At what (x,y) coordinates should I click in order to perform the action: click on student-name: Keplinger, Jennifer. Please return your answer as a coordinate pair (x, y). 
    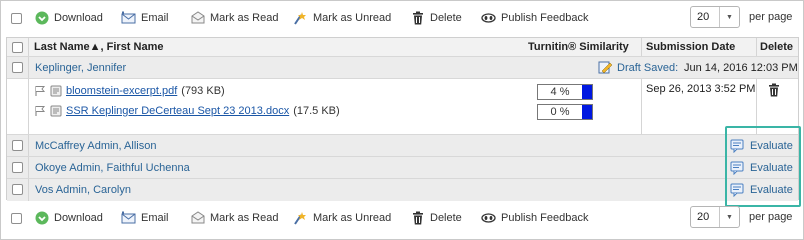
    Looking at the image, I should click on (80, 68).